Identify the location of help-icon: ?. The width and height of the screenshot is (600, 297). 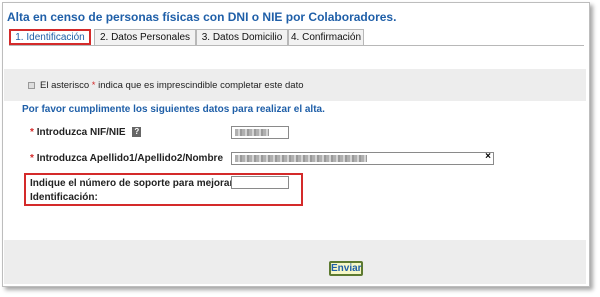
(137, 132).